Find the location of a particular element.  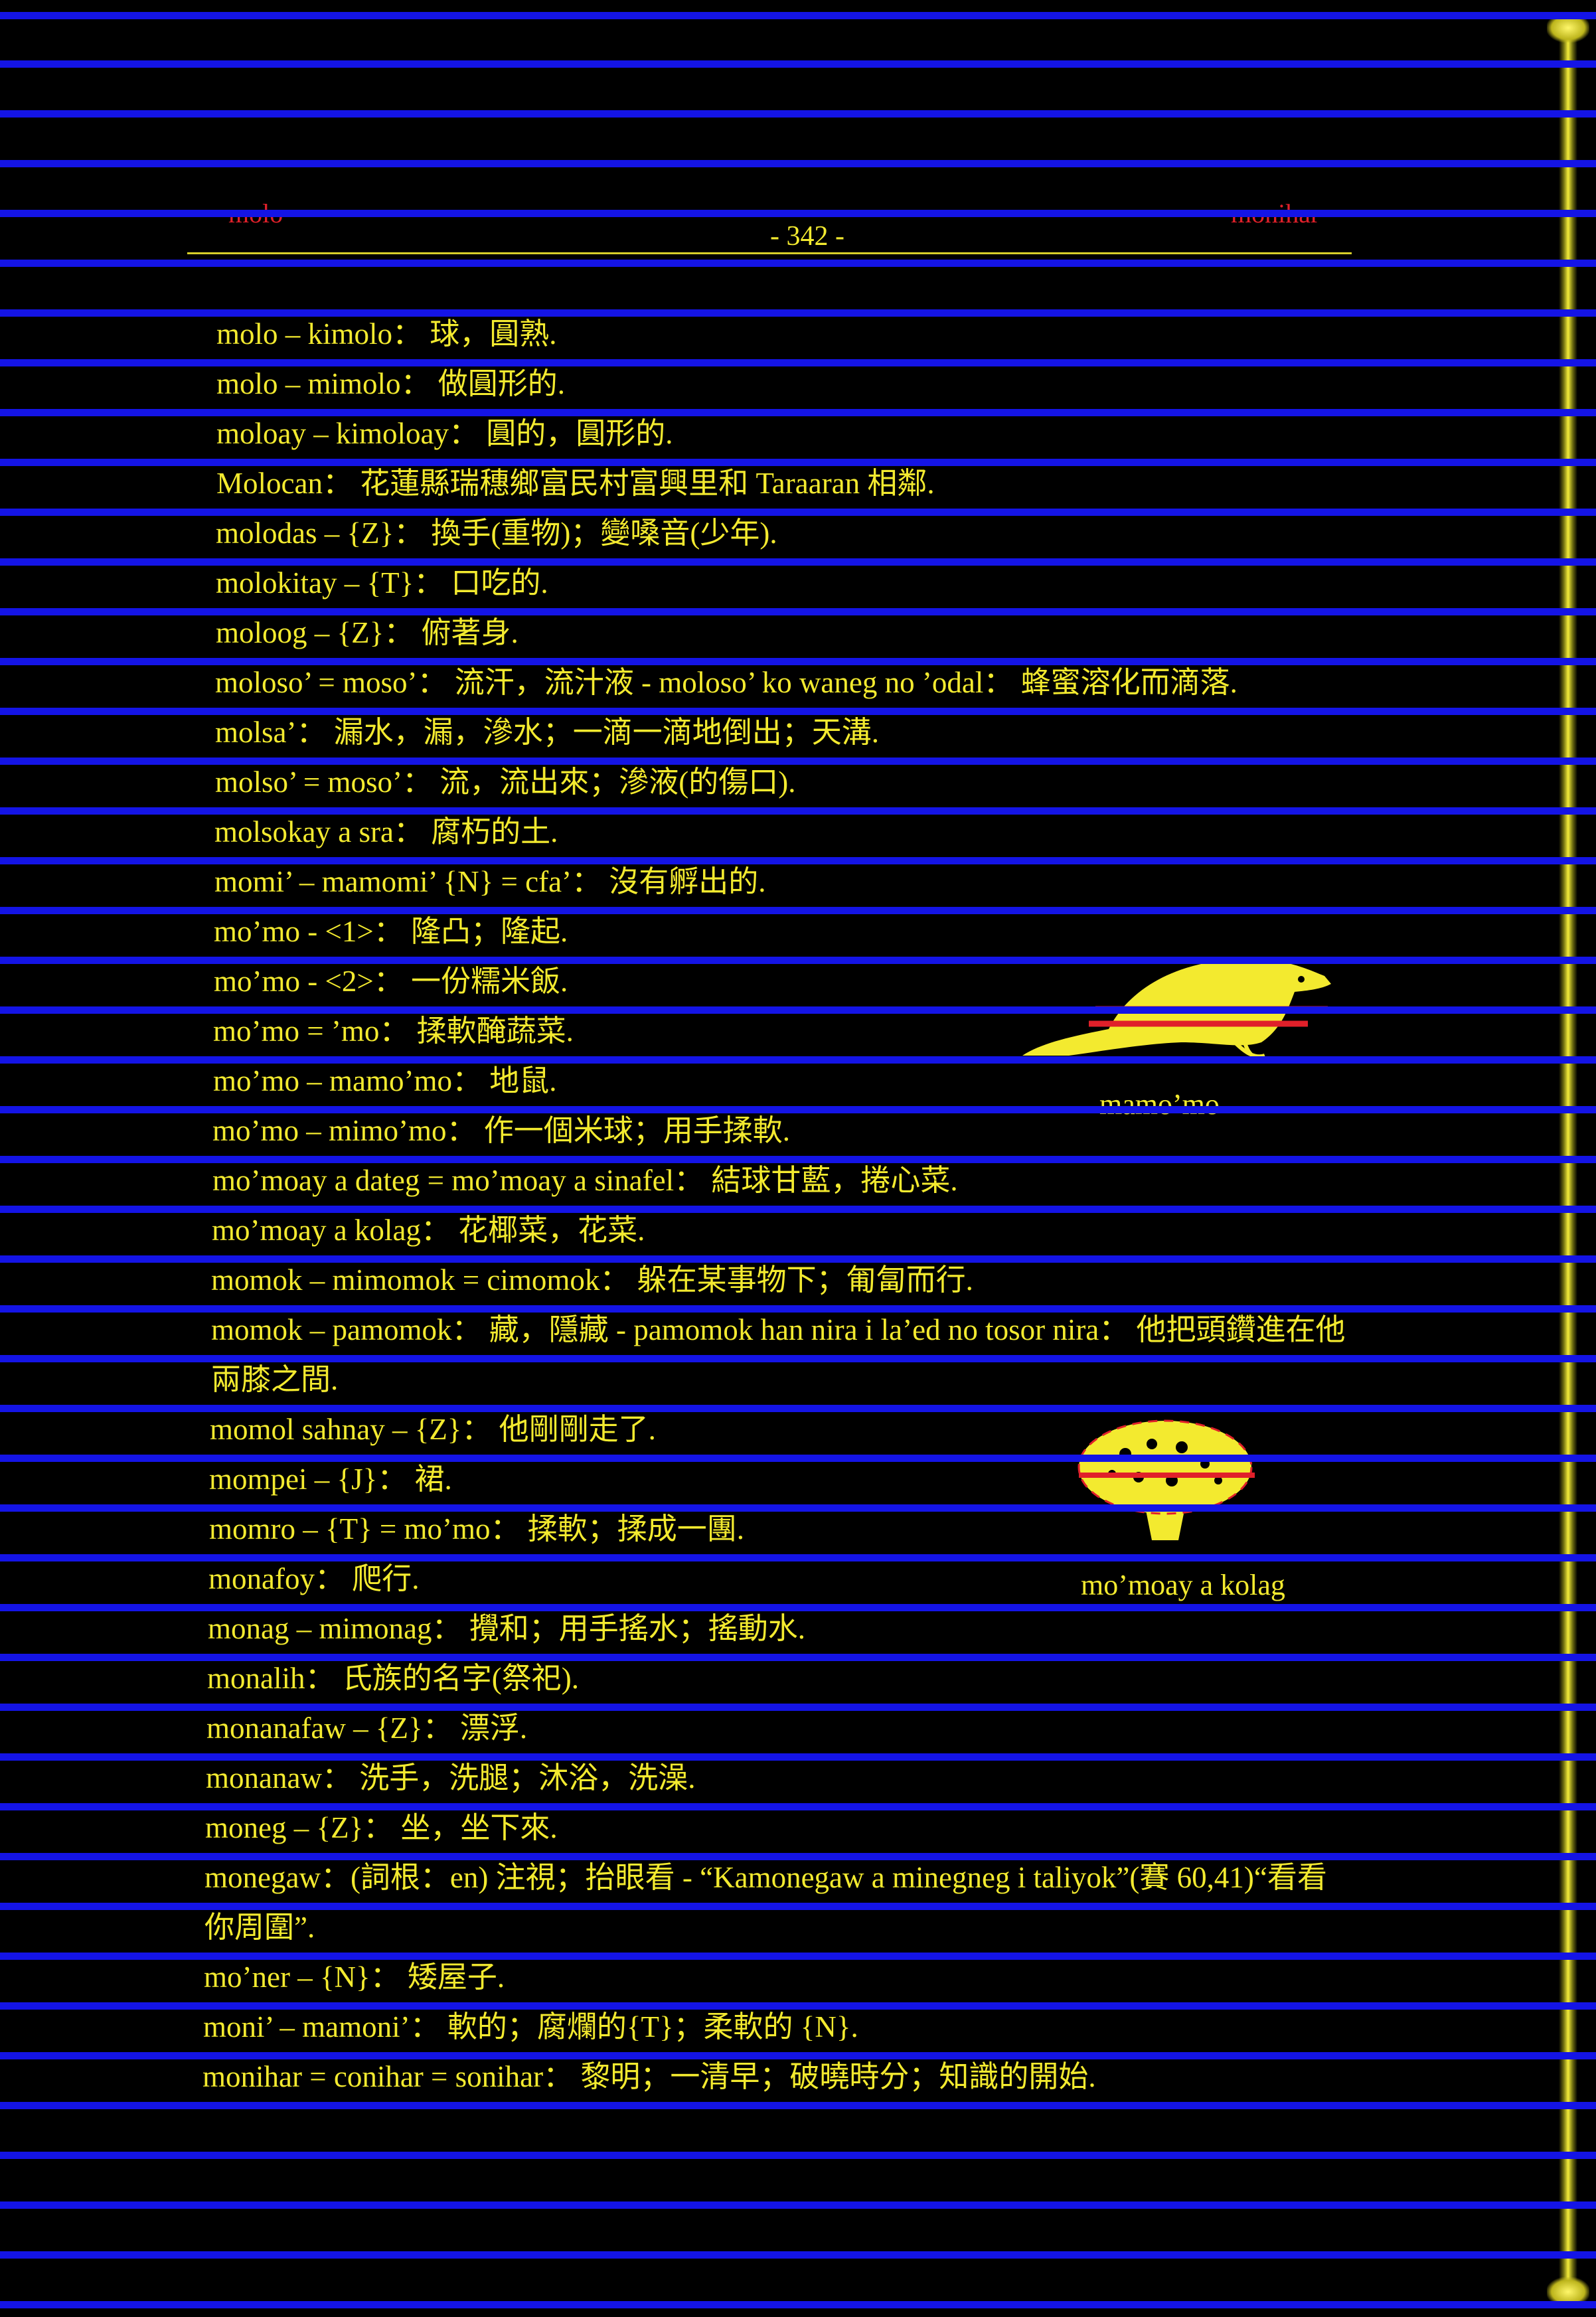

header-underline is located at coordinates (769, 253).